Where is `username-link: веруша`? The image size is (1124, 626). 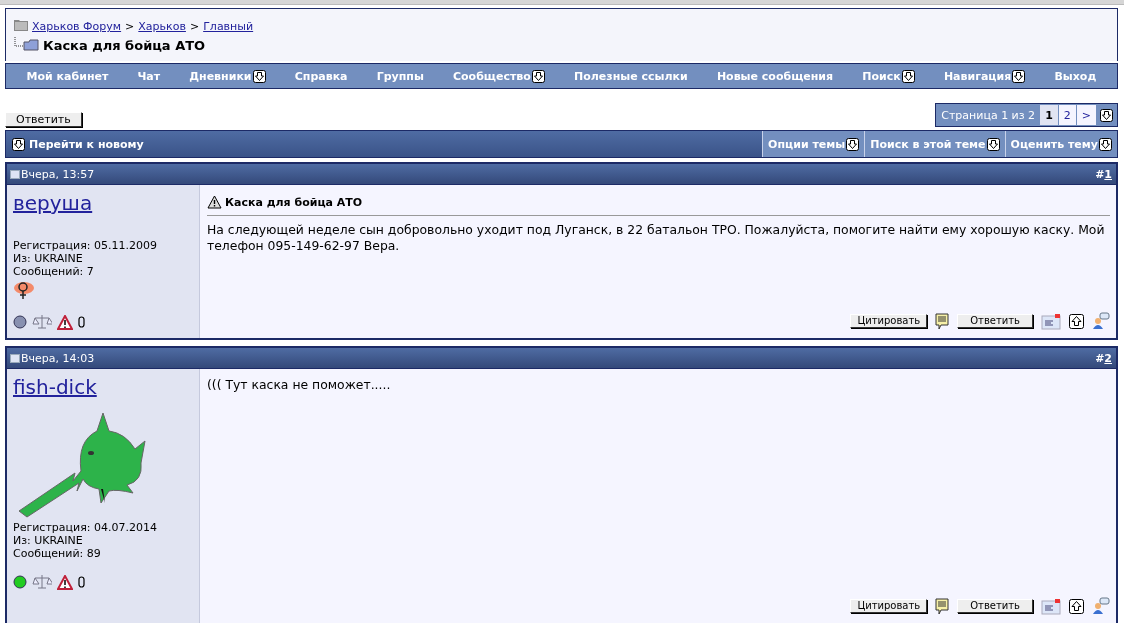
username-link: веруша is located at coordinates (53, 203).